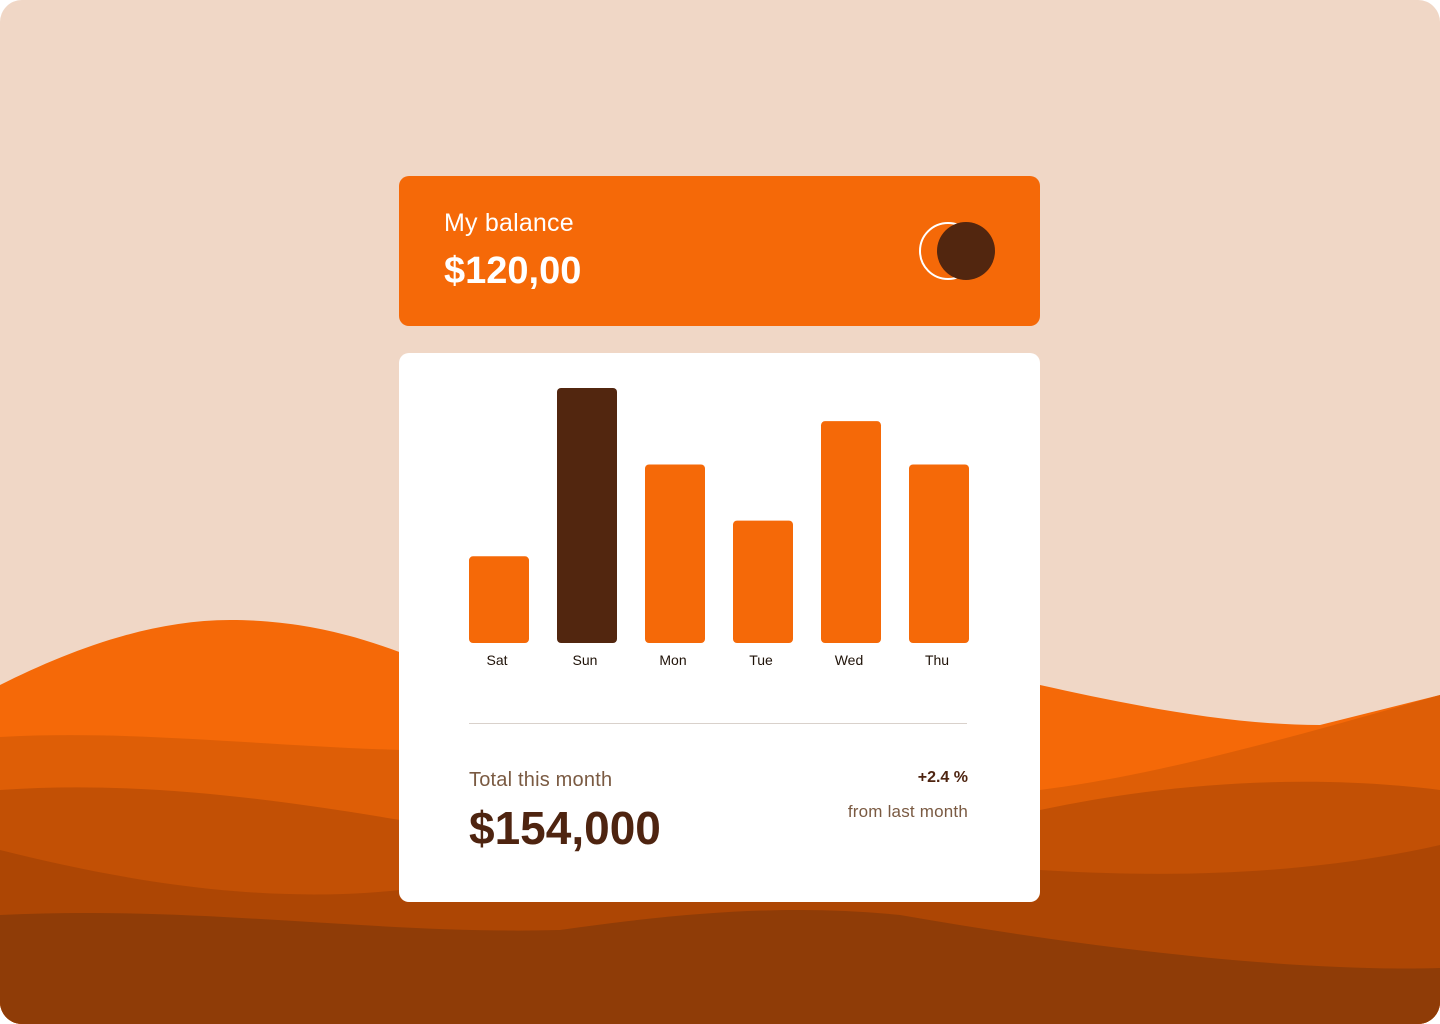 The width and height of the screenshot is (1440, 1024). Describe the element at coordinates (672, 660) in the screenshot. I see `bar-label-mon: Mon` at that location.